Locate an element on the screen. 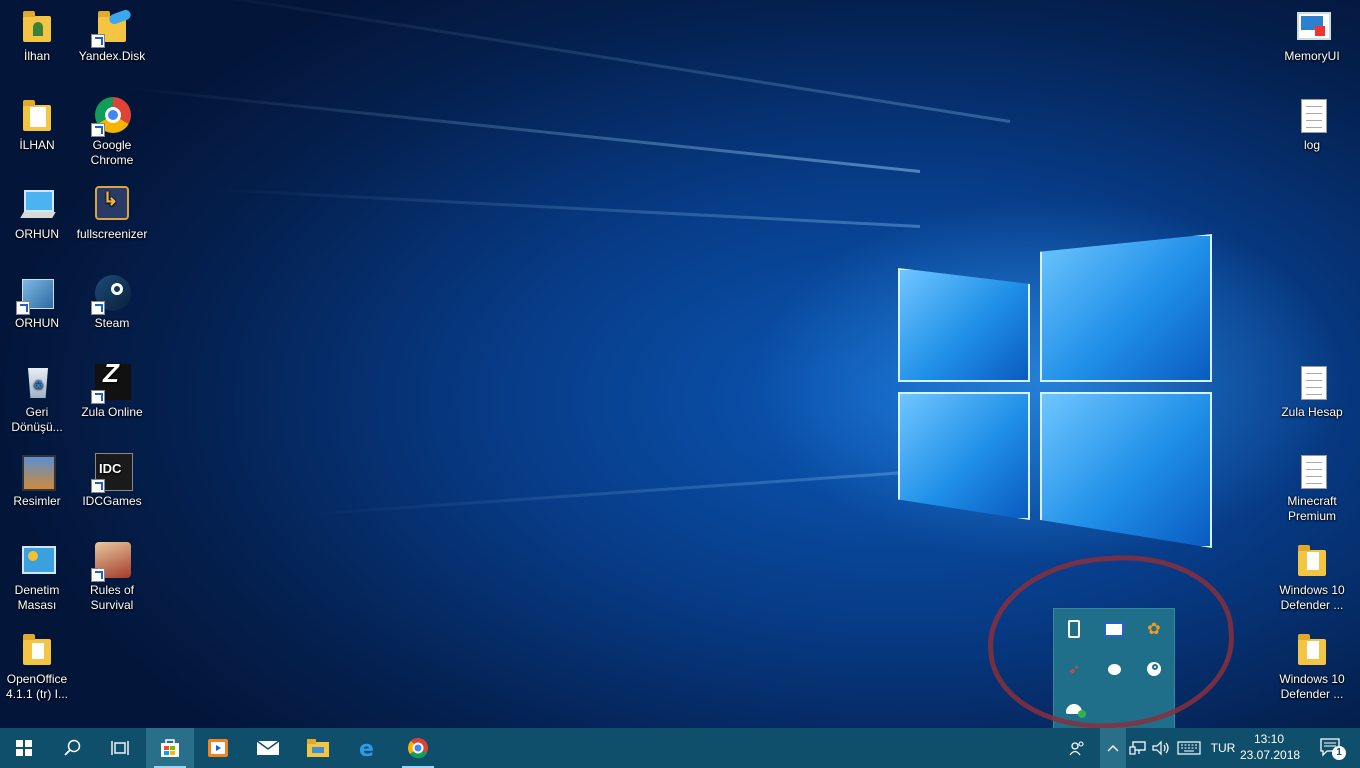 The height and width of the screenshot is (768, 1360). action-center-button: 1 is located at coordinates (1331, 748).